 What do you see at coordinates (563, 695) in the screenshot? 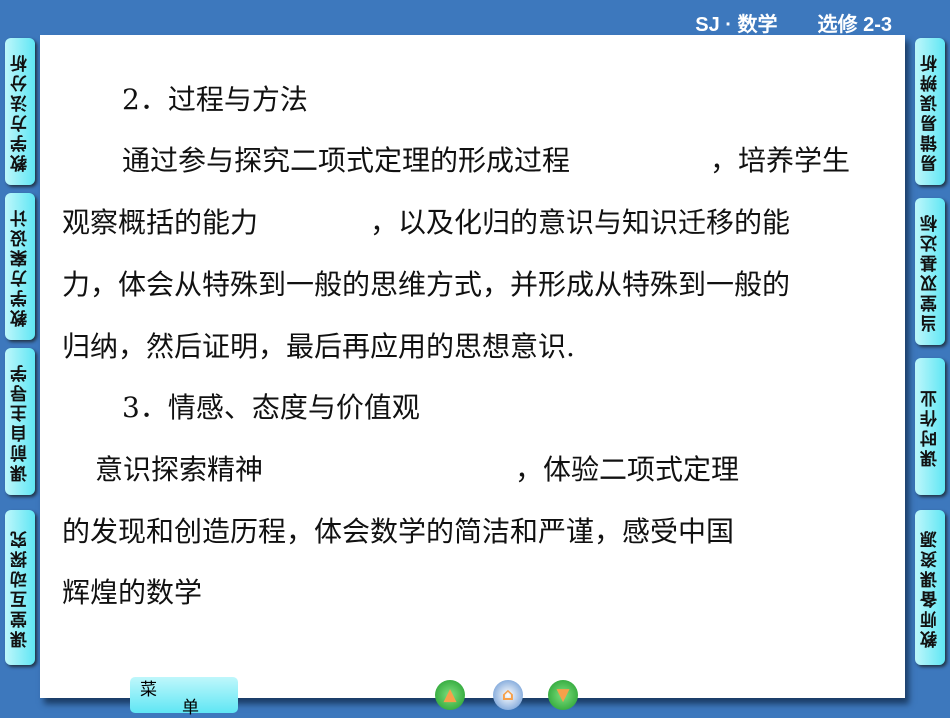
I see `next-arrow-icon: ▼` at bounding box center [563, 695].